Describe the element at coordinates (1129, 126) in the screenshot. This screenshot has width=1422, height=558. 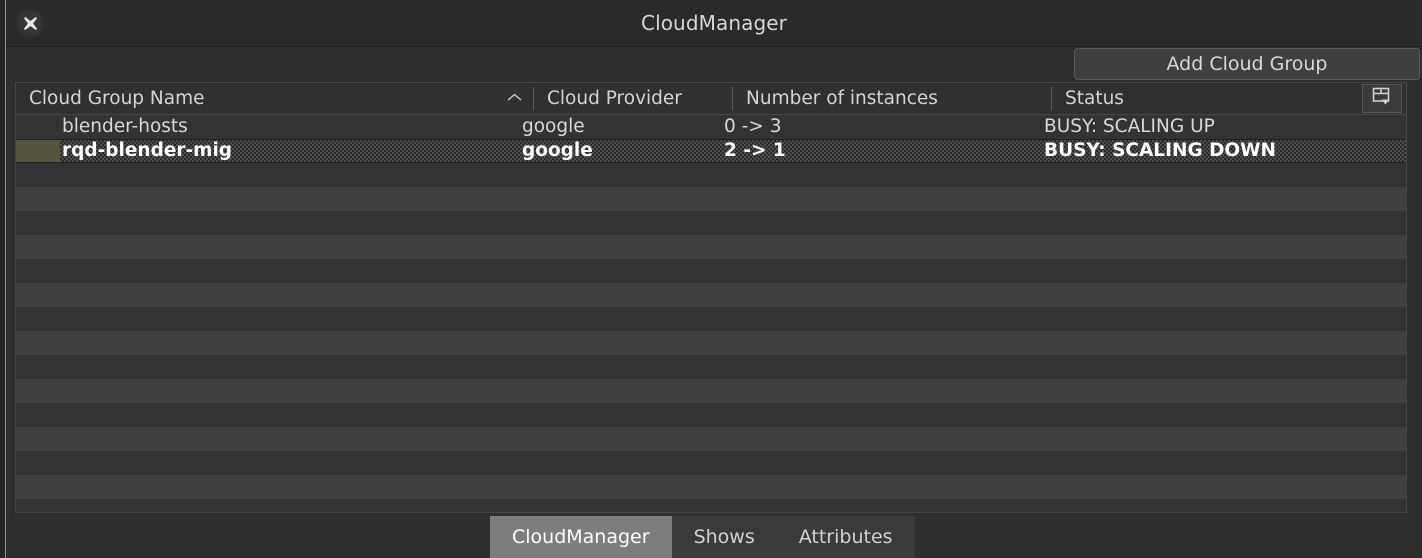
I see `cell-status: BUSY: SCALING UP` at that location.